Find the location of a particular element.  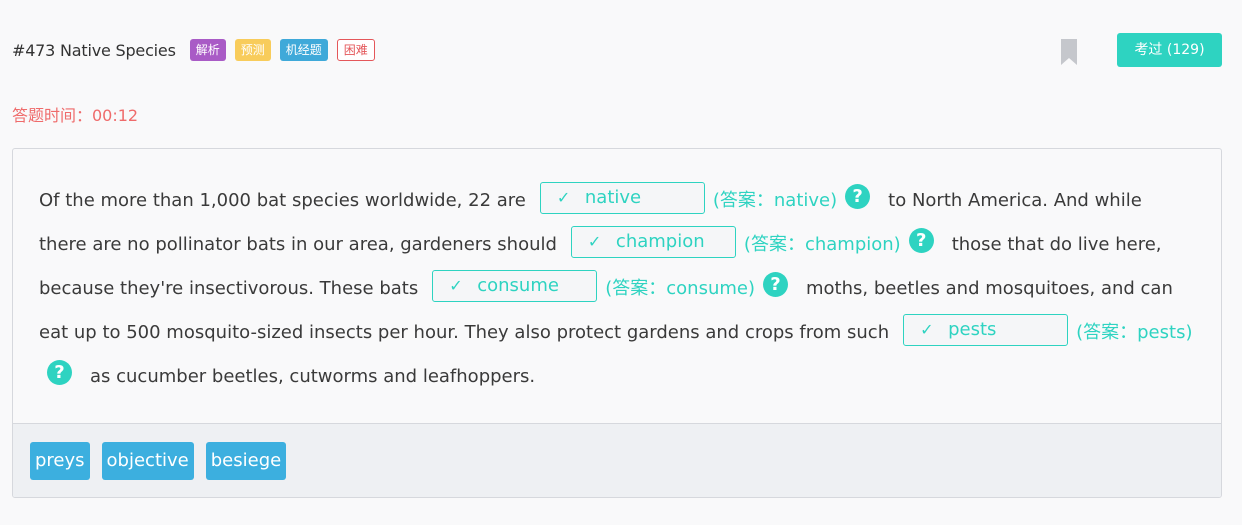

option-preys: preys is located at coordinates (60, 461).